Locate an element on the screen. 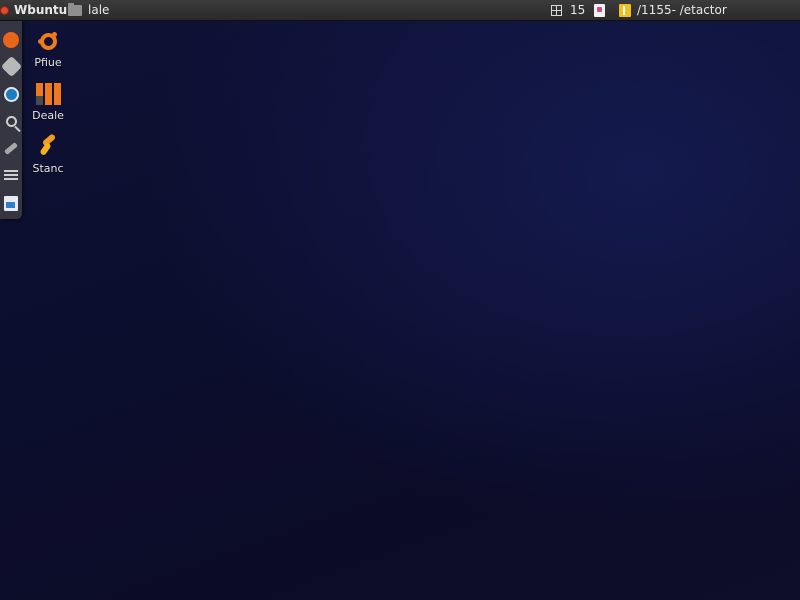  top-panel: Wbuntu lale 15 /1155- /etactor is located at coordinates (400, 10).